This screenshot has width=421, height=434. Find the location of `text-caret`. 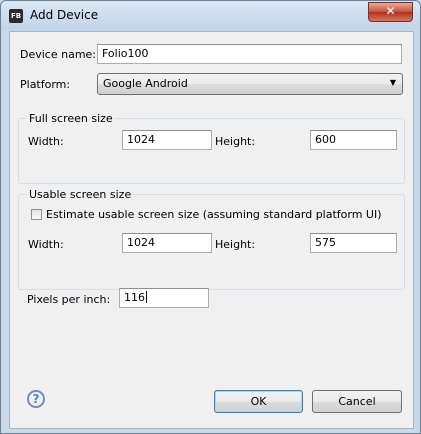

text-caret is located at coordinates (146, 297).